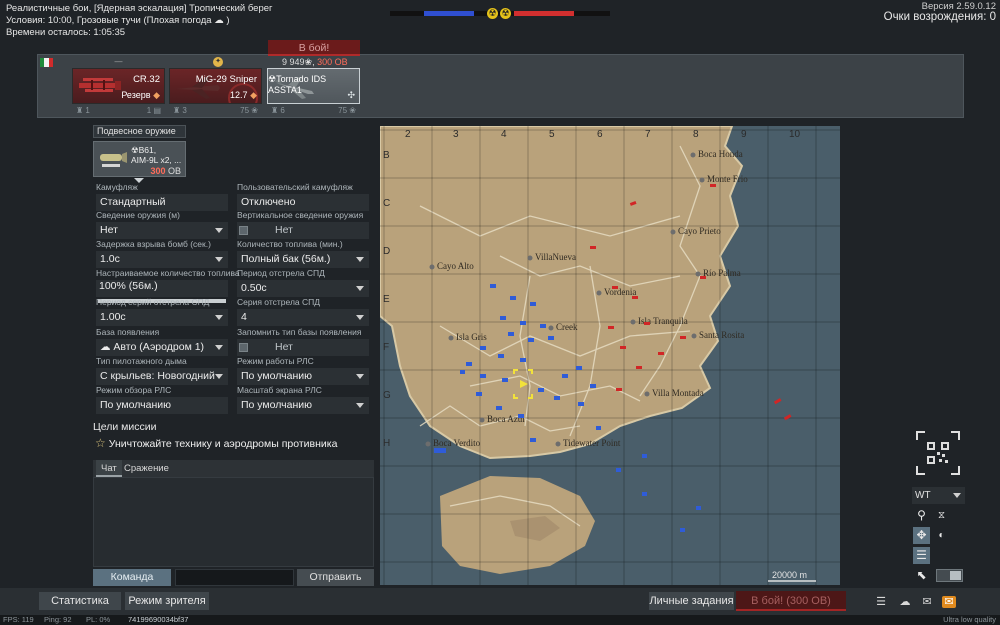 The height and width of the screenshot is (625, 1000). I want to click on custom-camo-select: Отключено, so click(303, 202).